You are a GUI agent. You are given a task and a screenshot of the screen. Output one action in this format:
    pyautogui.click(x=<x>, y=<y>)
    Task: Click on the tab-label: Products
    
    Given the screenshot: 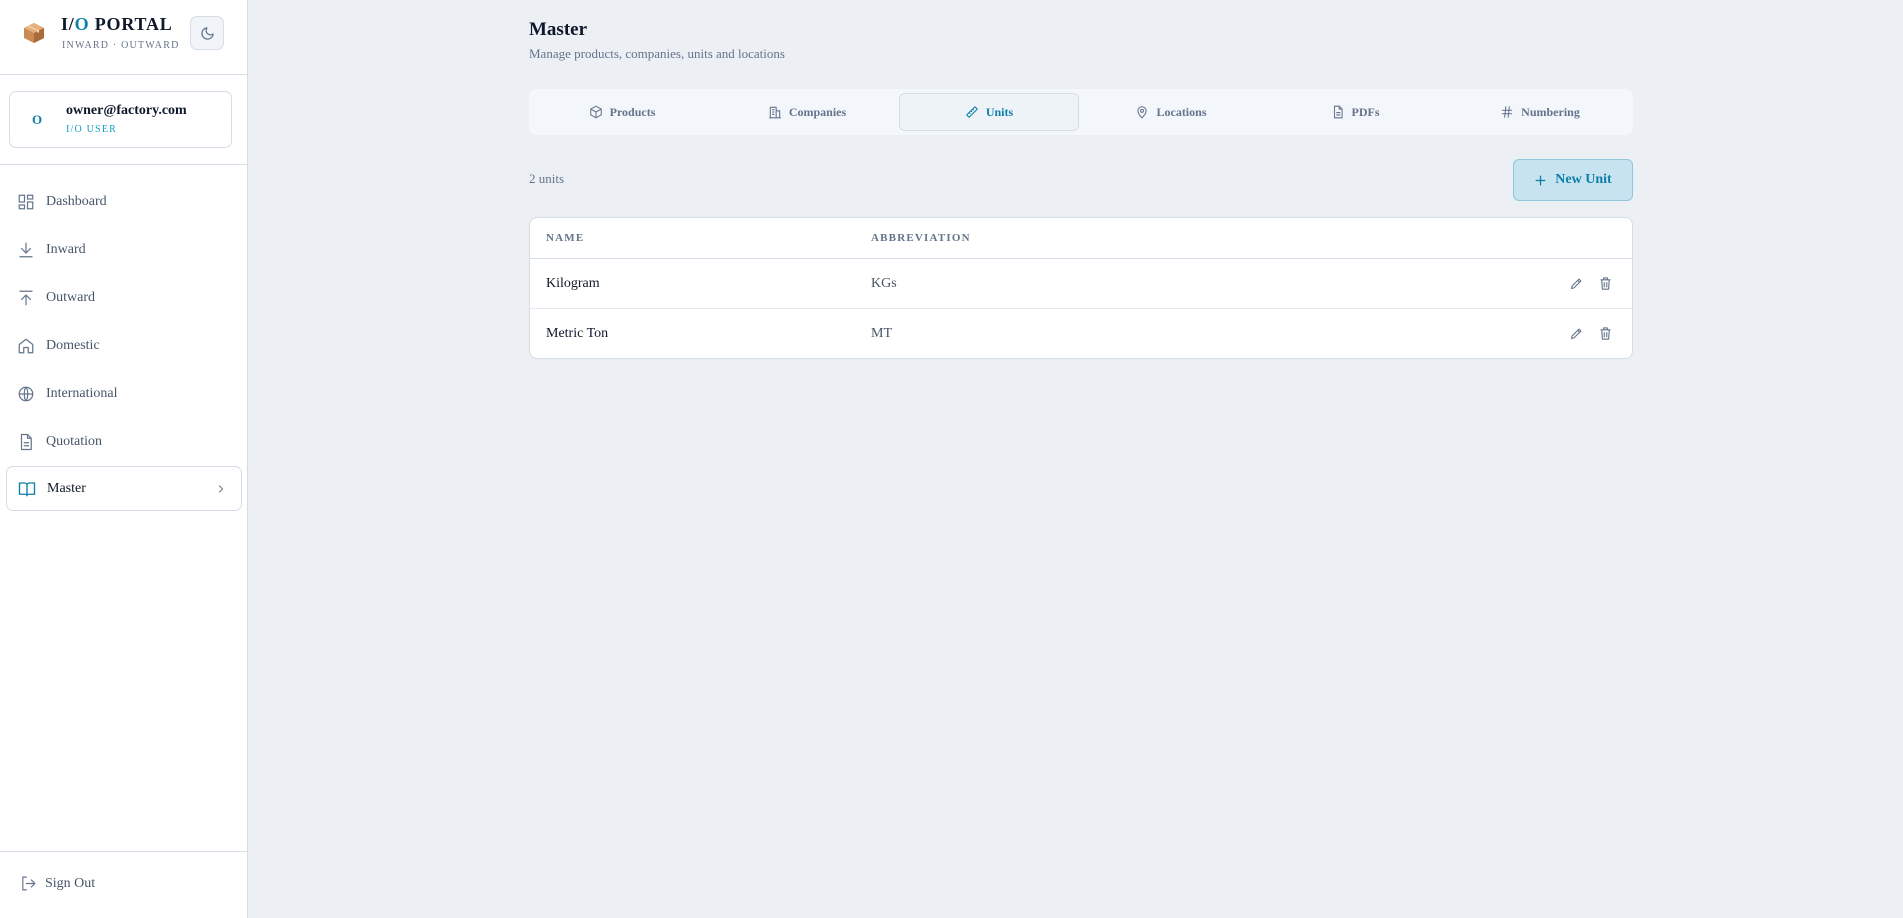 What is the action you would take?
    pyautogui.click(x=632, y=111)
    